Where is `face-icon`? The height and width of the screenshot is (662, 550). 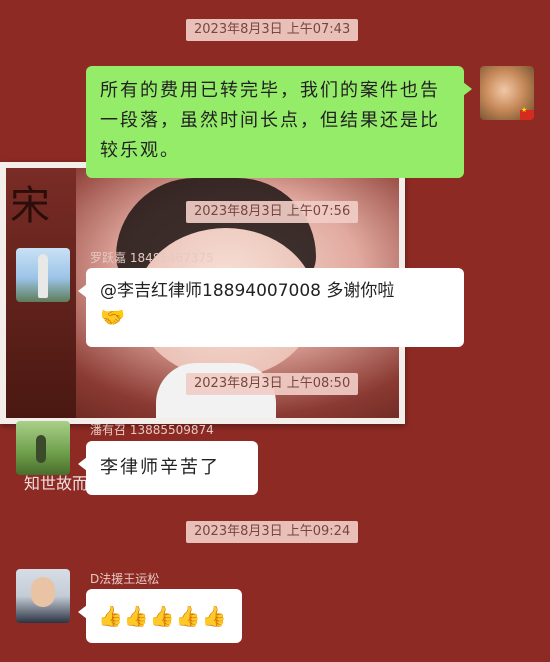 face-icon is located at coordinates (43, 592).